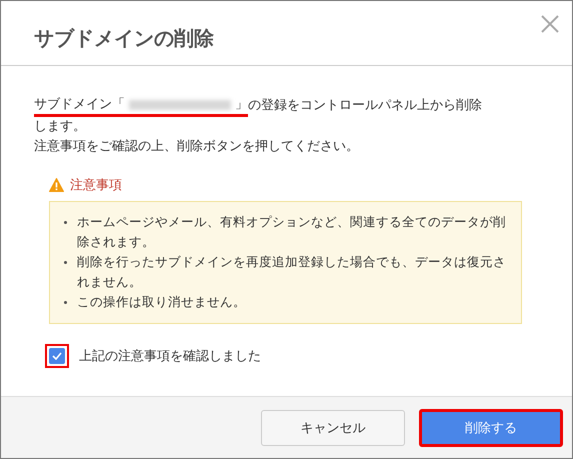  Describe the element at coordinates (365, 106) in the screenshot. I see `intro-text: の登録をコントロールパネル上から削除` at that location.